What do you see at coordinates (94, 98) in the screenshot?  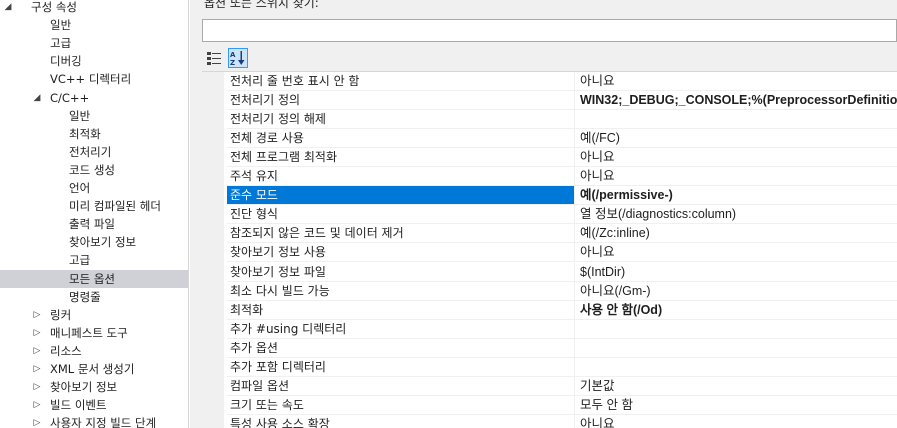 I see `tree-item: ◢ C/C++` at bounding box center [94, 98].